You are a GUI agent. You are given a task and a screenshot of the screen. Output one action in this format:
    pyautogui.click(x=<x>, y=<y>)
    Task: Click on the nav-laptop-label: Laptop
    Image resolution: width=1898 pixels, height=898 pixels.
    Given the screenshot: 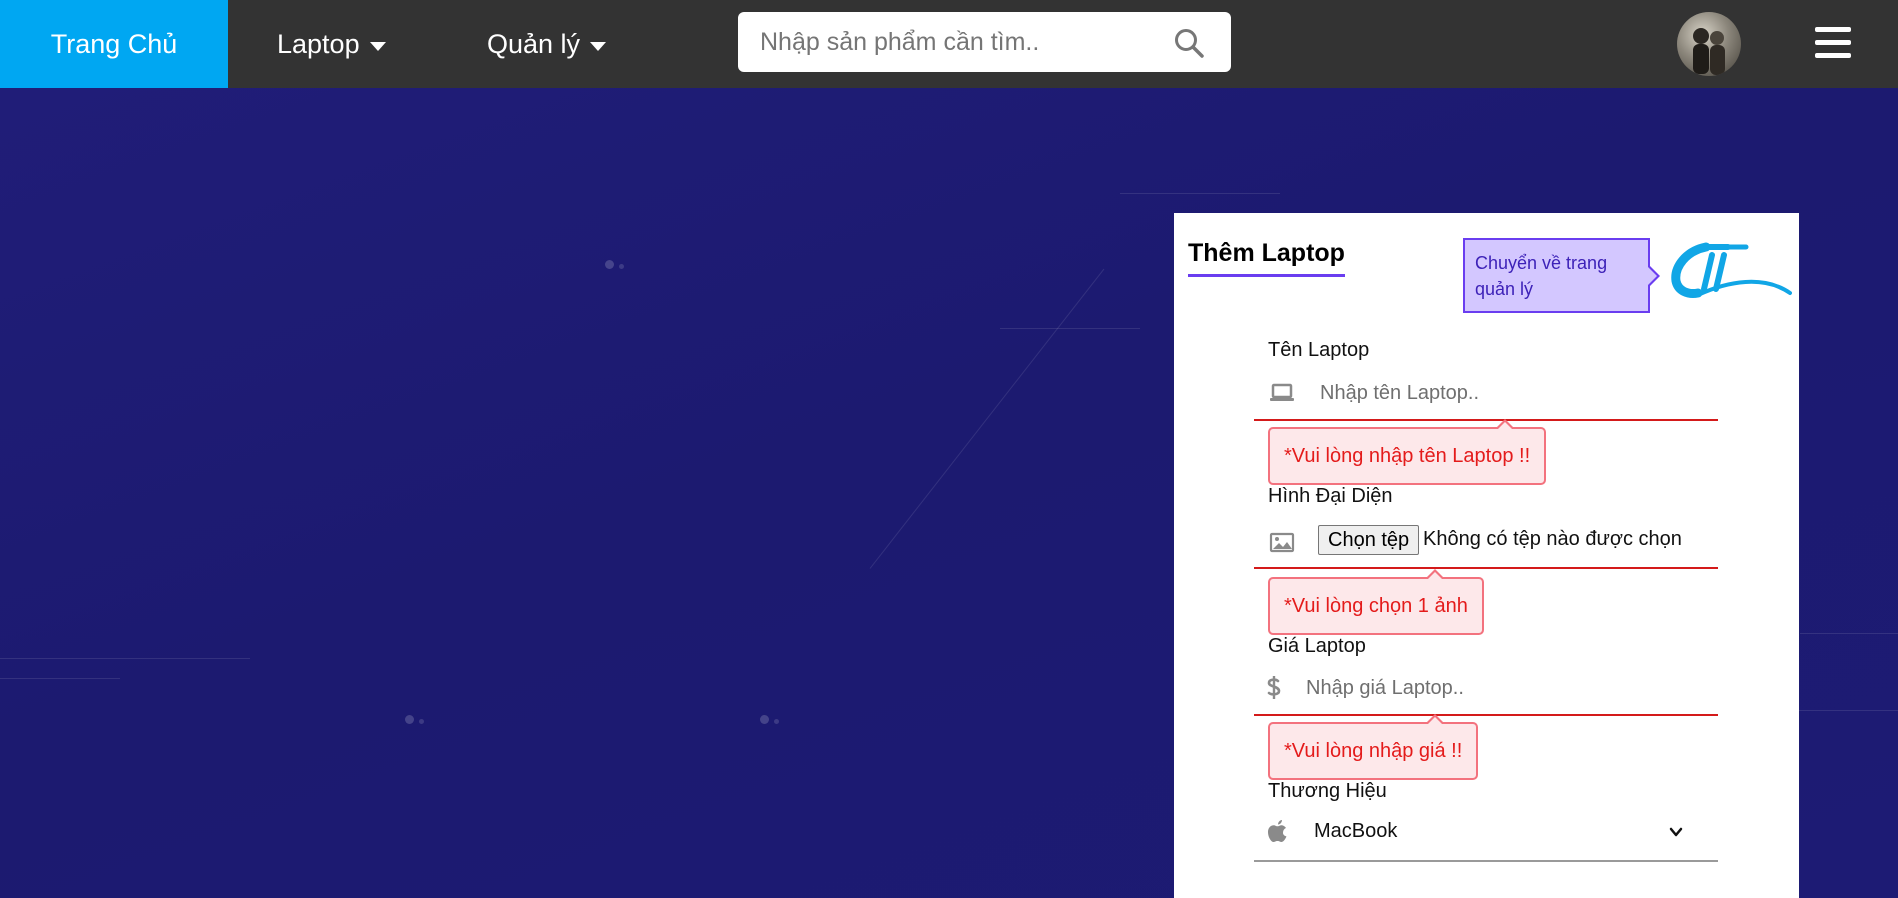 What is the action you would take?
    pyautogui.click(x=318, y=43)
    